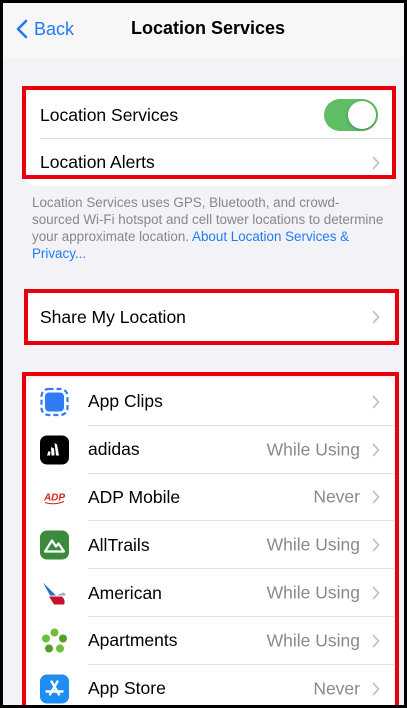 This screenshot has width=407, height=708. I want to click on app-row-adidas: adidas While Using, so click(210, 450).